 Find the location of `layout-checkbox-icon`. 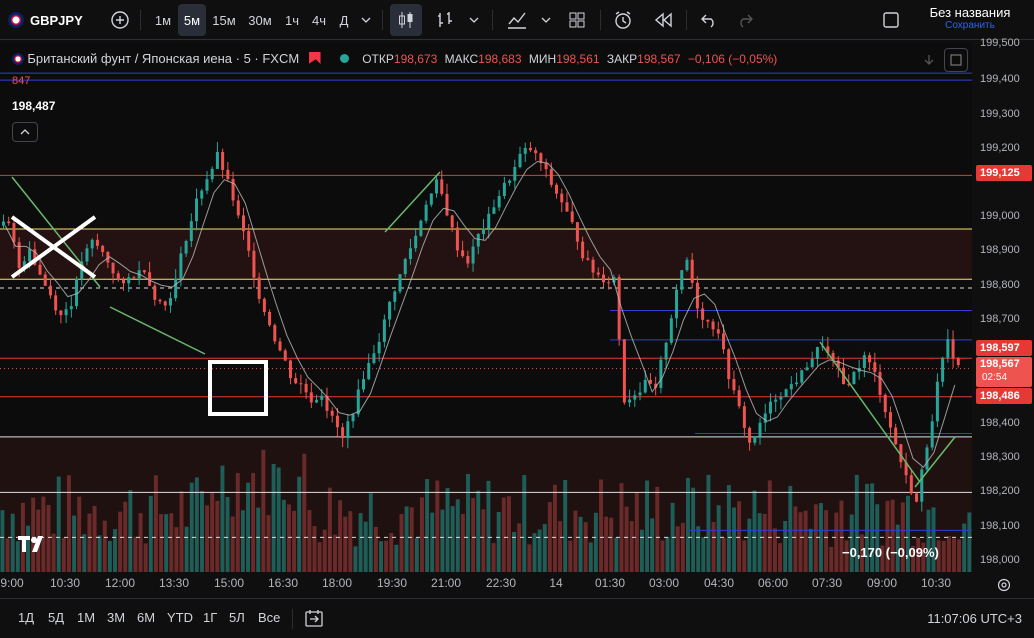

layout-checkbox-icon is located at coordinates (891, 20).